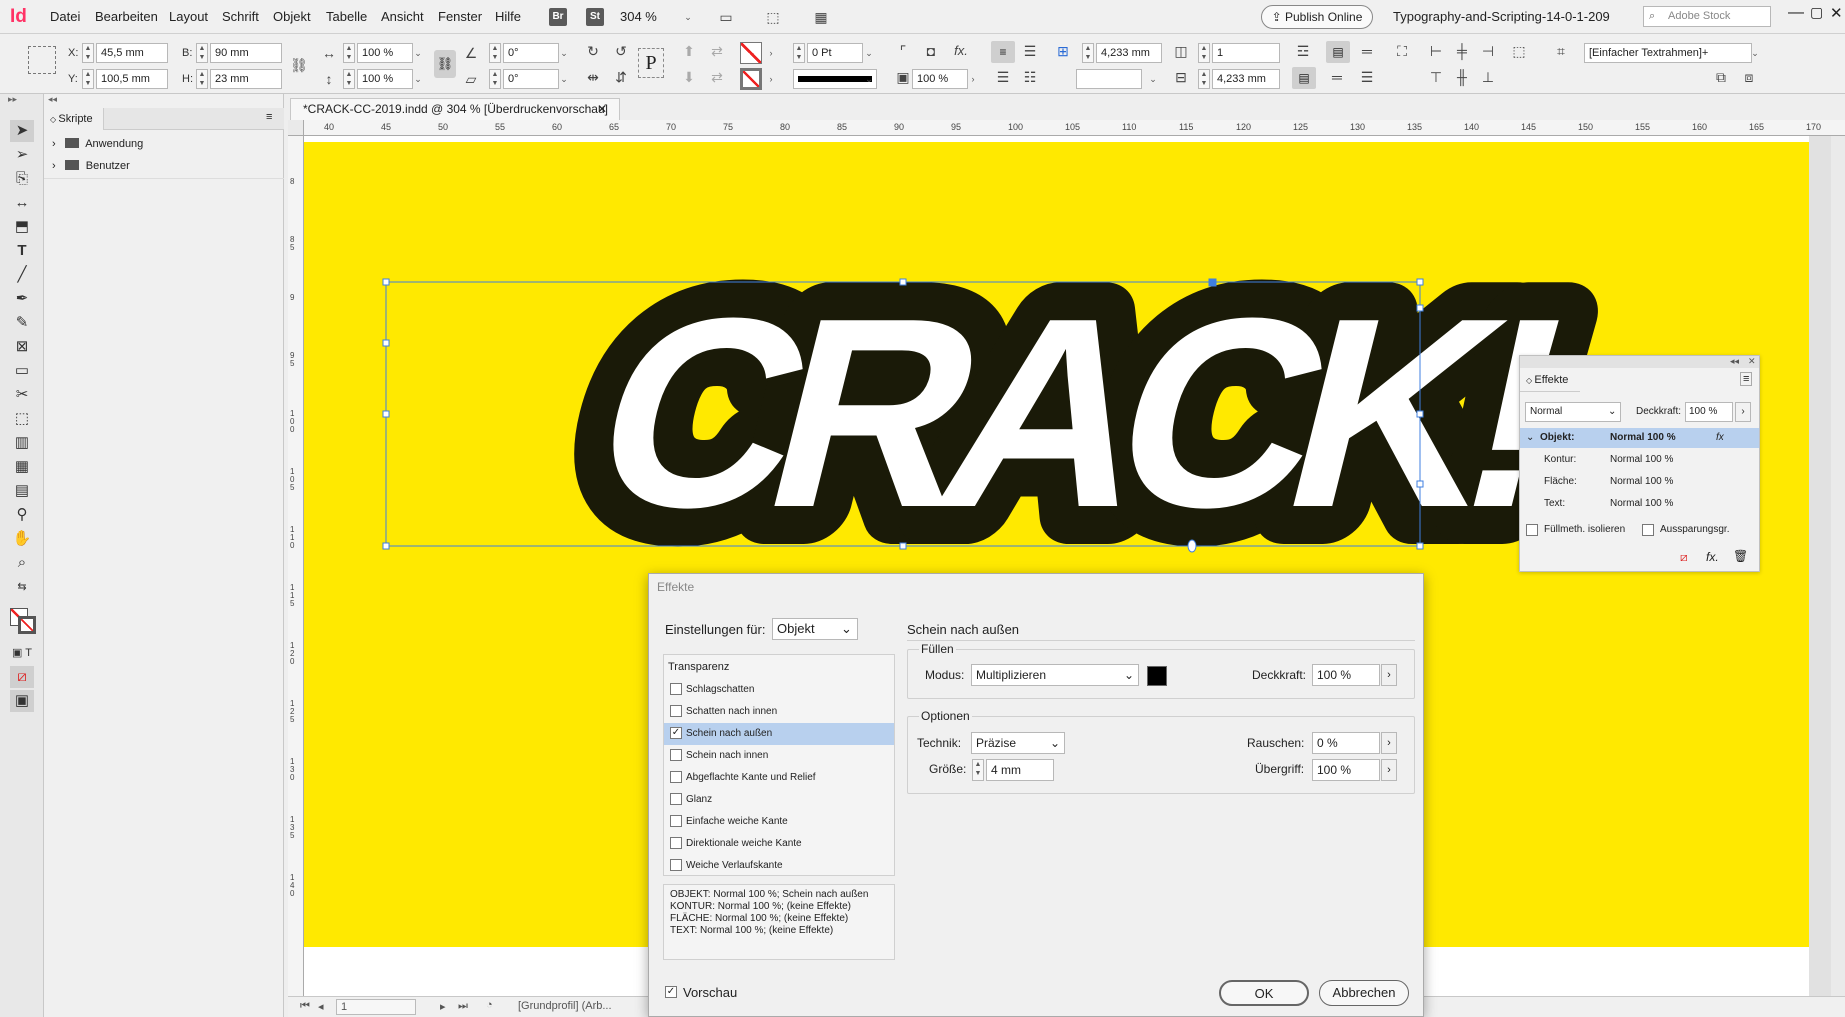 Image resolution: width=1845 pixels, height=1017 pixels. Describe the element at coordinates (402, 16) in the screenshot. I see `menu-ansicht: Ansicht` at that location.